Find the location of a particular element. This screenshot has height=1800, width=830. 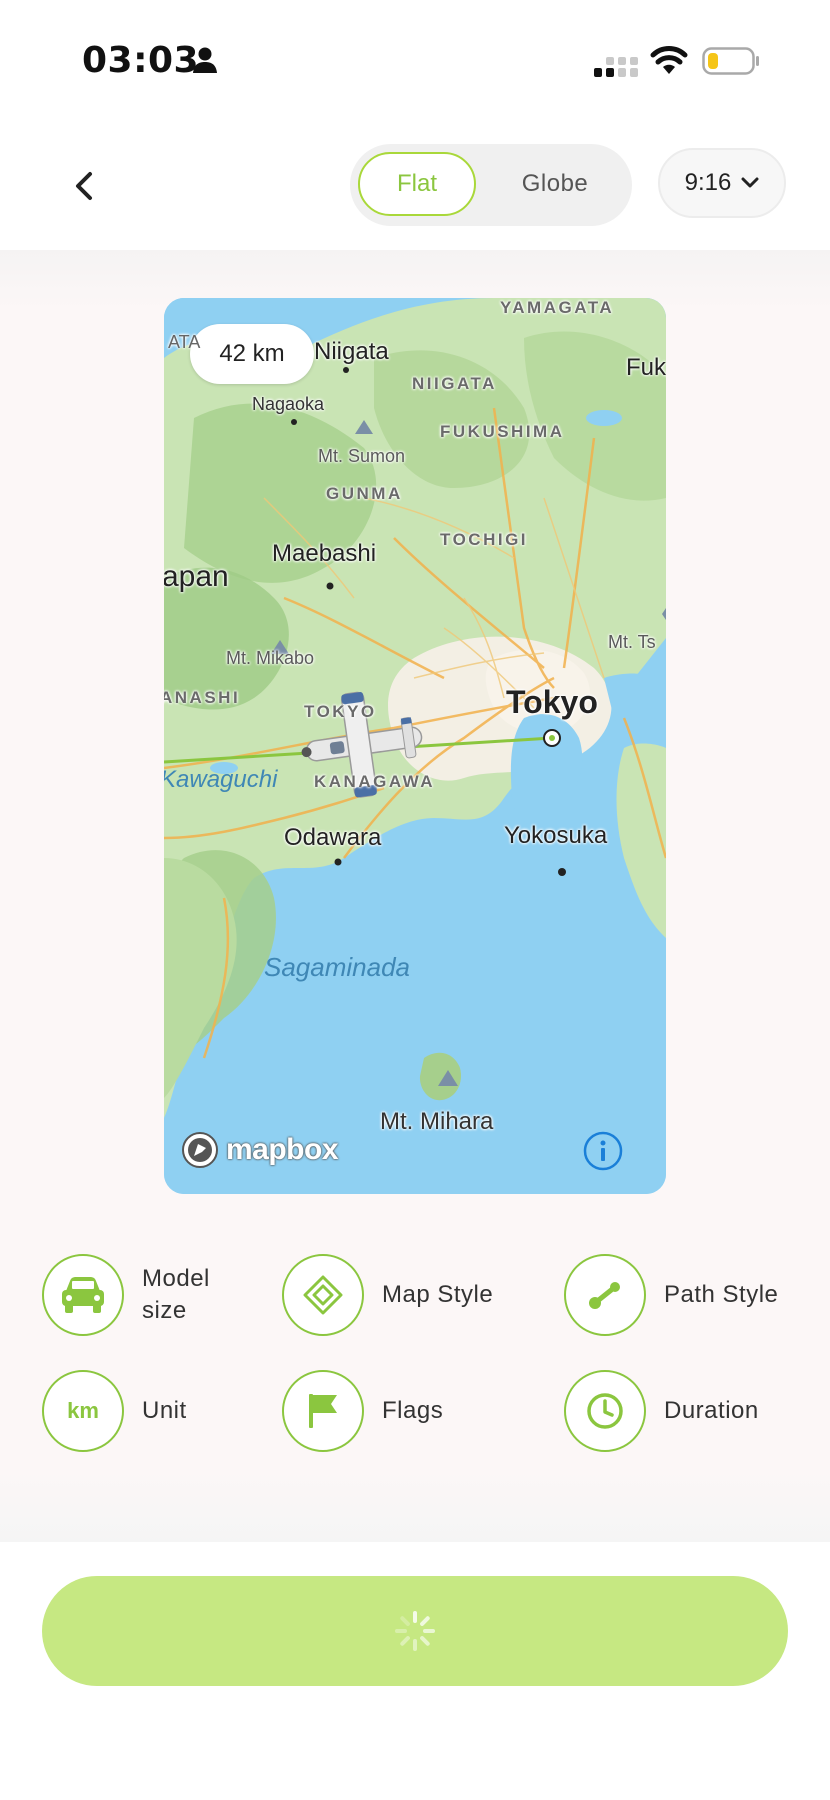

map-label: Mt. Mihara is located at coordinates (437, 1121).